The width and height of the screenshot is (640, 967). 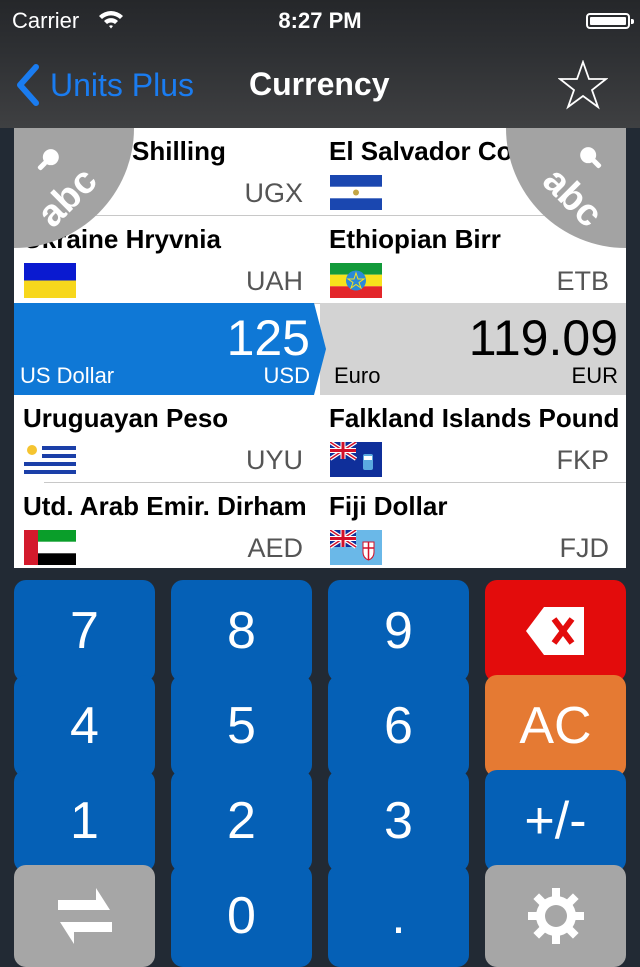 I want to click on key-0: 0, so click(x=241, y=916).